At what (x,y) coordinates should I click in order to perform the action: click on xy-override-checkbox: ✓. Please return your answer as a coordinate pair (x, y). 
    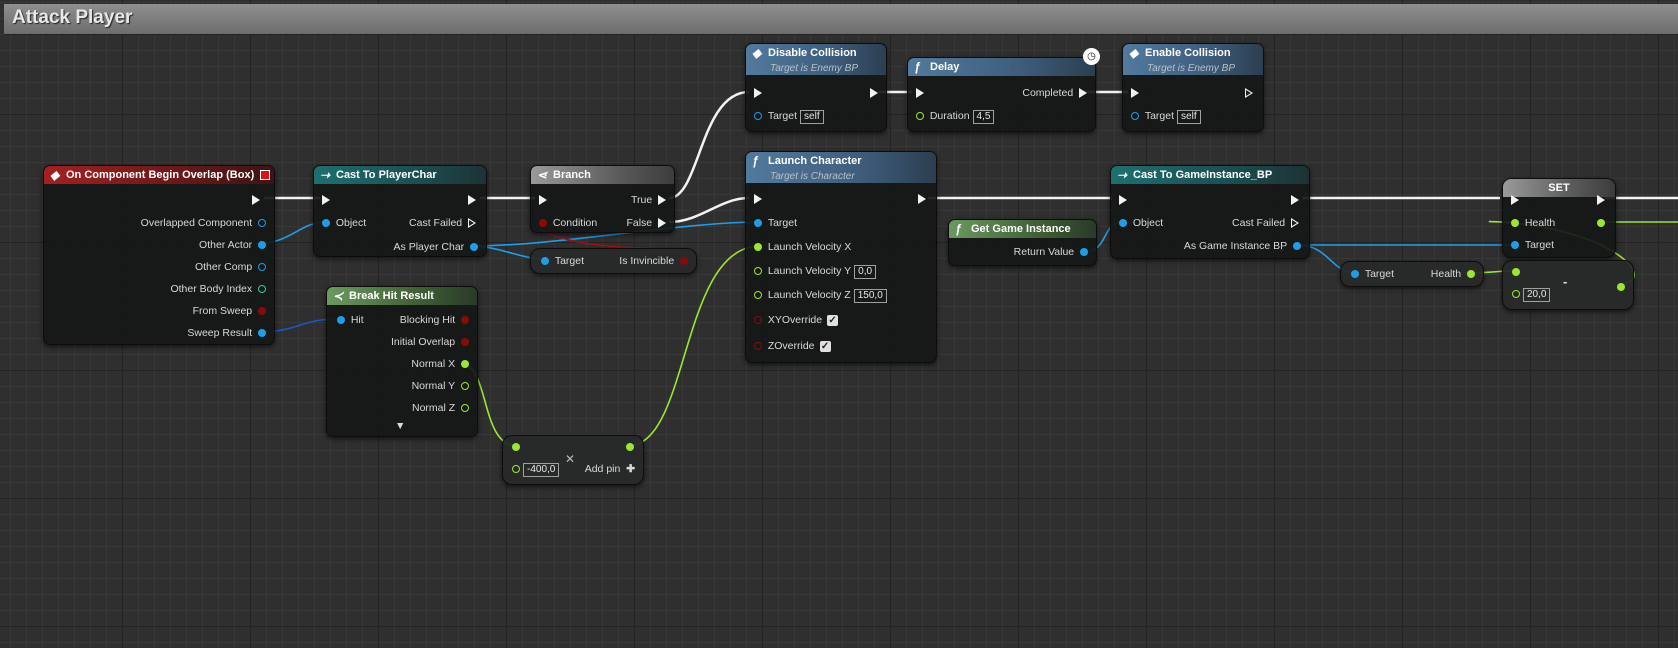
    Looking at the image, I should click on (833, 320).